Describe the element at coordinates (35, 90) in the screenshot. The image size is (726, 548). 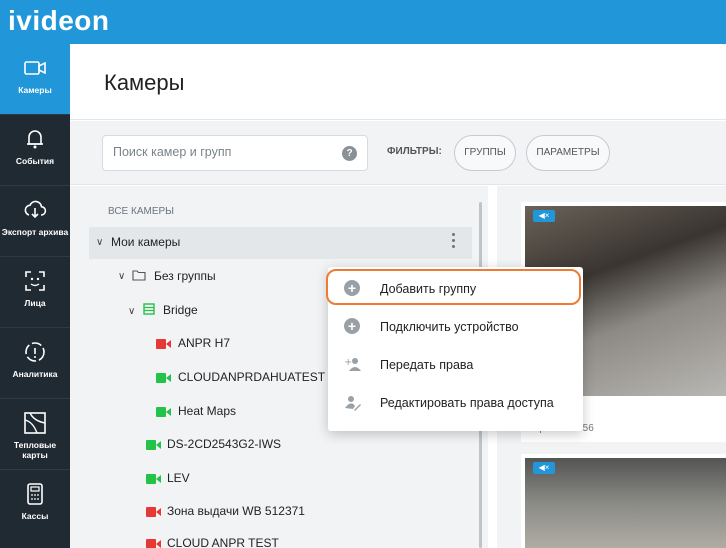
I see `sidebar-item-label: Камеры` at that location.